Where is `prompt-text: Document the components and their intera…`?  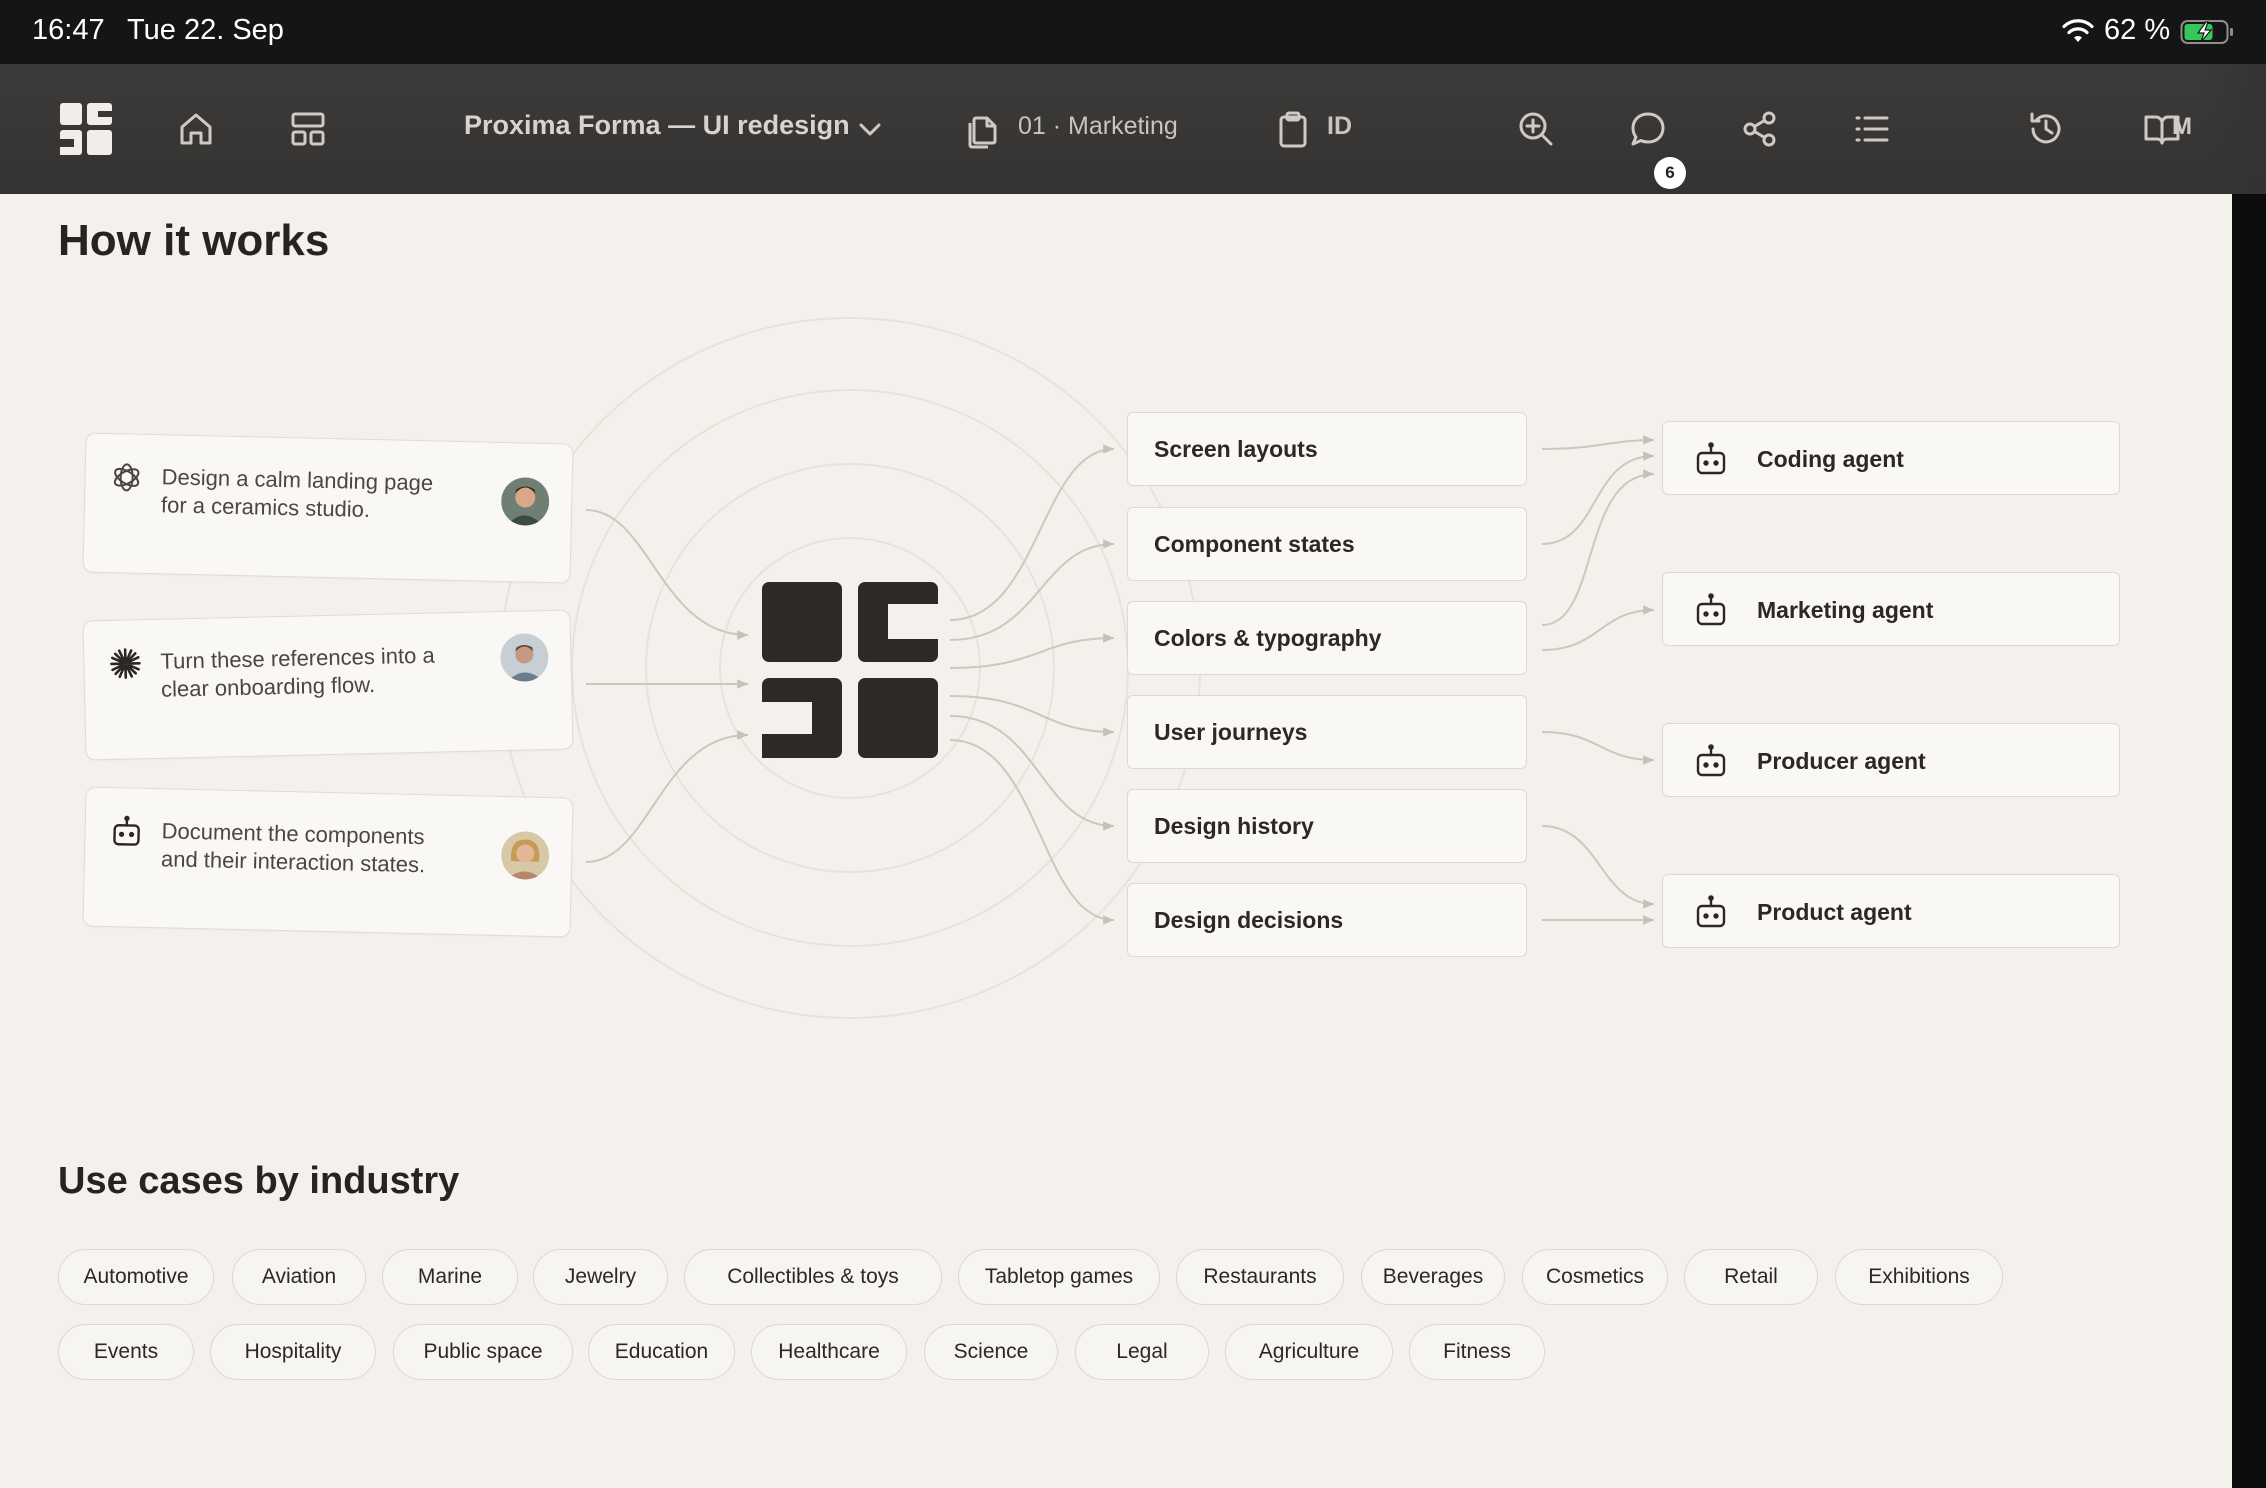
prompt-text: Document the components and their intera… is located at coordinates (293, 848).